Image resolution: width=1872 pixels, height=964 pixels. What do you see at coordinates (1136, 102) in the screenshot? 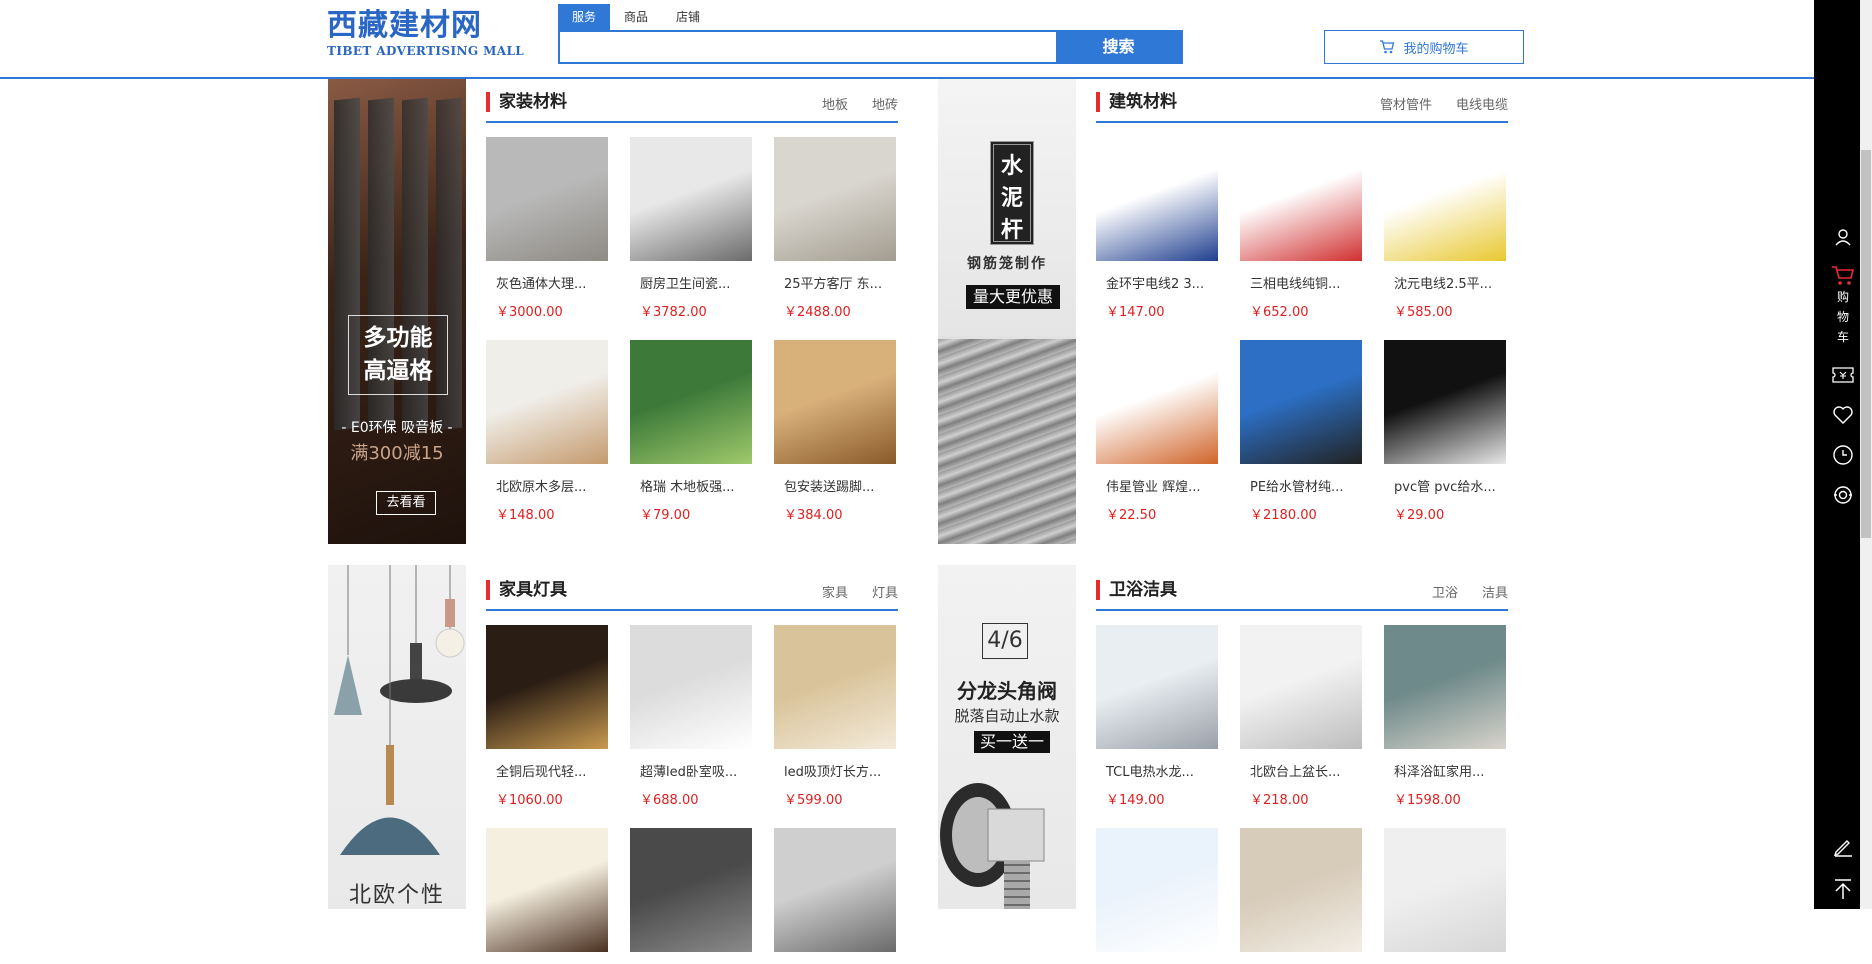
I see `section-title: 建筑材料` at bounding box center [1136, 102].